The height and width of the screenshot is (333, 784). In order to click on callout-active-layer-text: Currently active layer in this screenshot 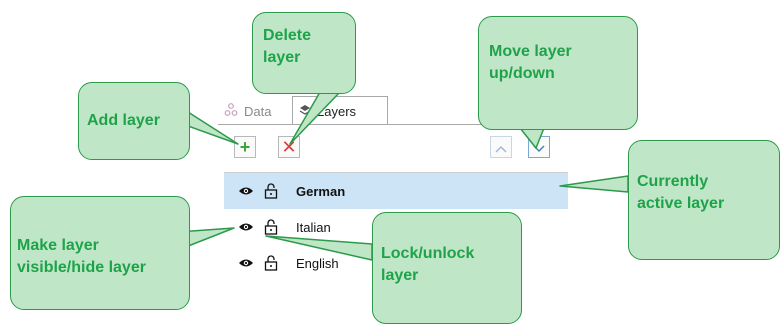, I will do `click(681, 192)`.